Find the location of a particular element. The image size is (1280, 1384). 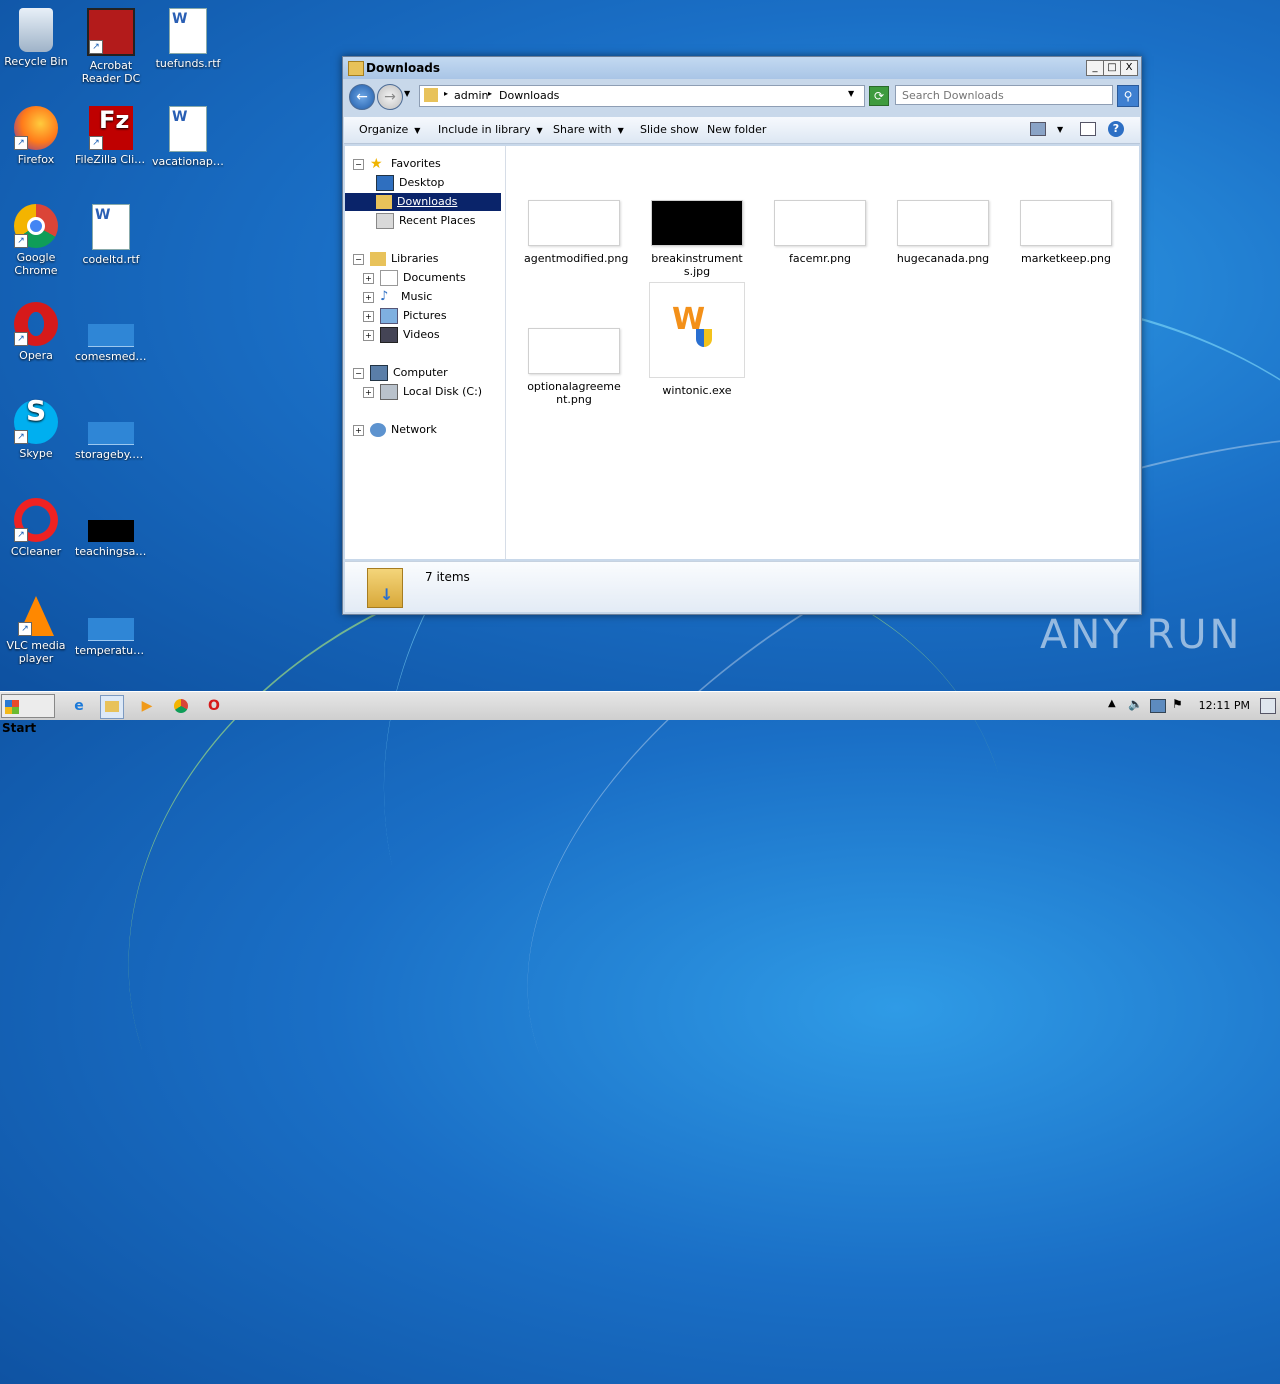

view-options-dropdown-icon: ▼ is located at coordinates (1060, 129).